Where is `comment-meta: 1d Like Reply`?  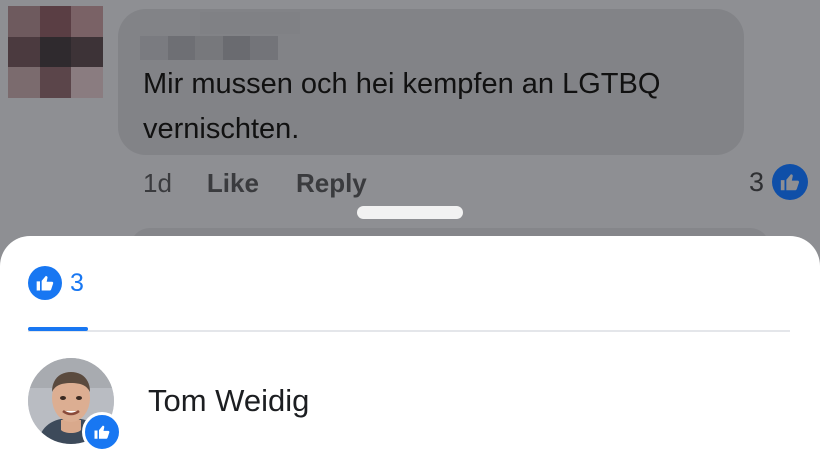
comment-meta: 1d Like Reply is located at coordinates (255, 183).